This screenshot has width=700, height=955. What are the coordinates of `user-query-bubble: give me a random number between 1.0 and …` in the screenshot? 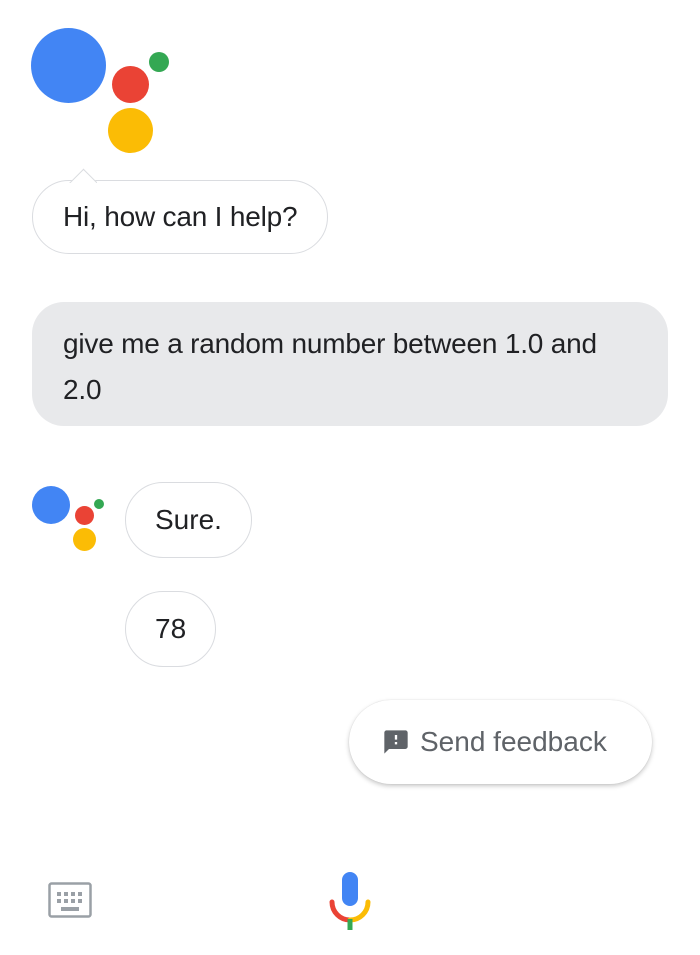 It's located at (350, 364).